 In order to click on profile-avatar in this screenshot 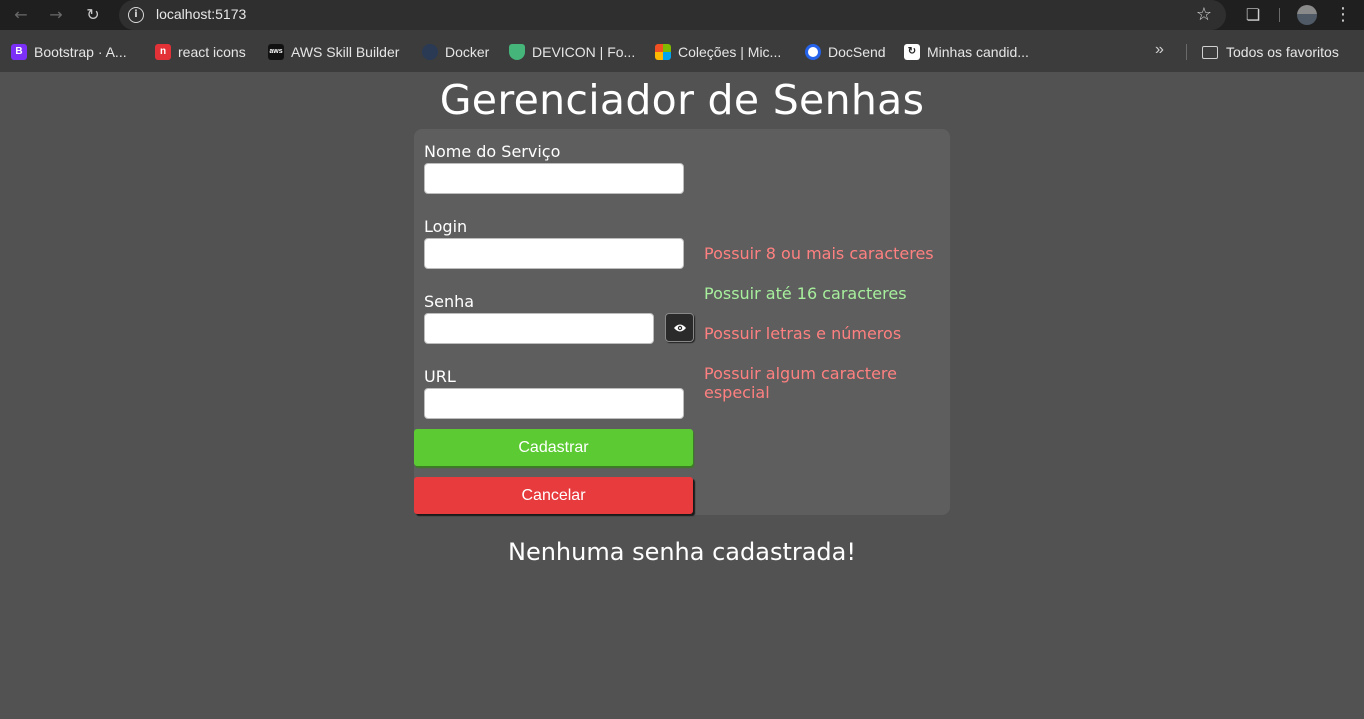, I will do `click(1307, 15)`.